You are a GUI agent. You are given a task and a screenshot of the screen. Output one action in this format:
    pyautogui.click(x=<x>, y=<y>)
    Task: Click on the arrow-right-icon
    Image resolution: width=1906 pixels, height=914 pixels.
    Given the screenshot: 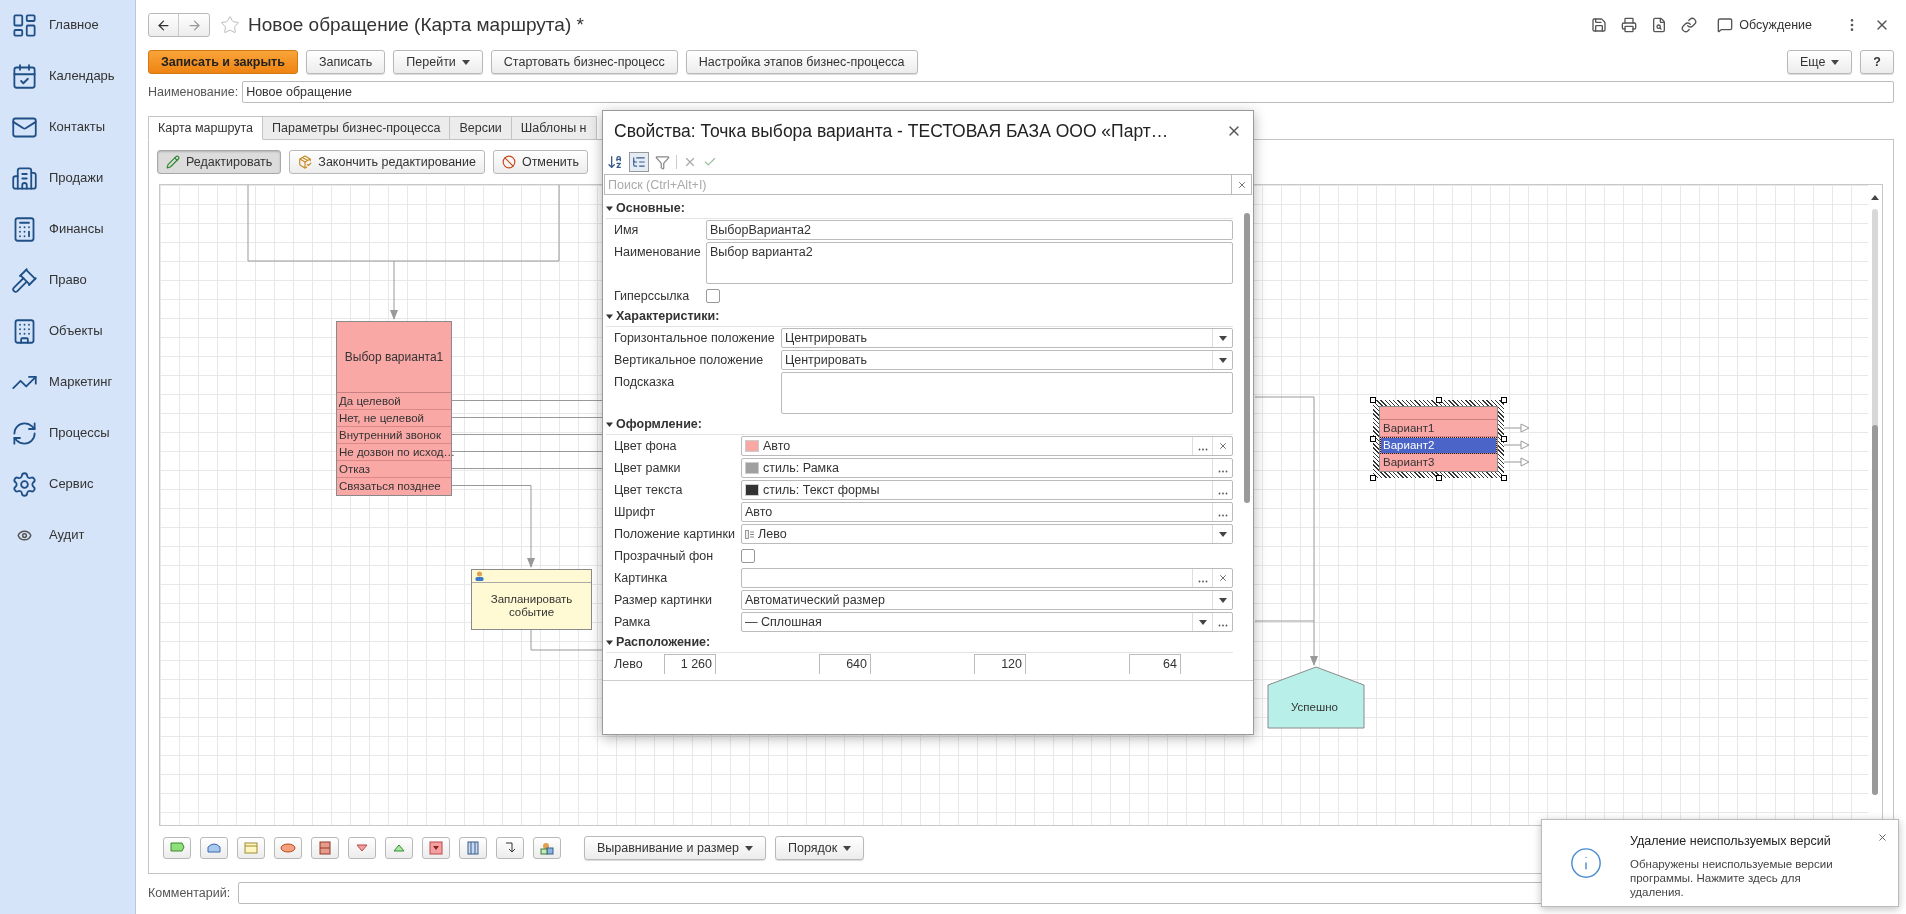 What is the action you would take?
    pyautogui.click(x=194, y=25)
    